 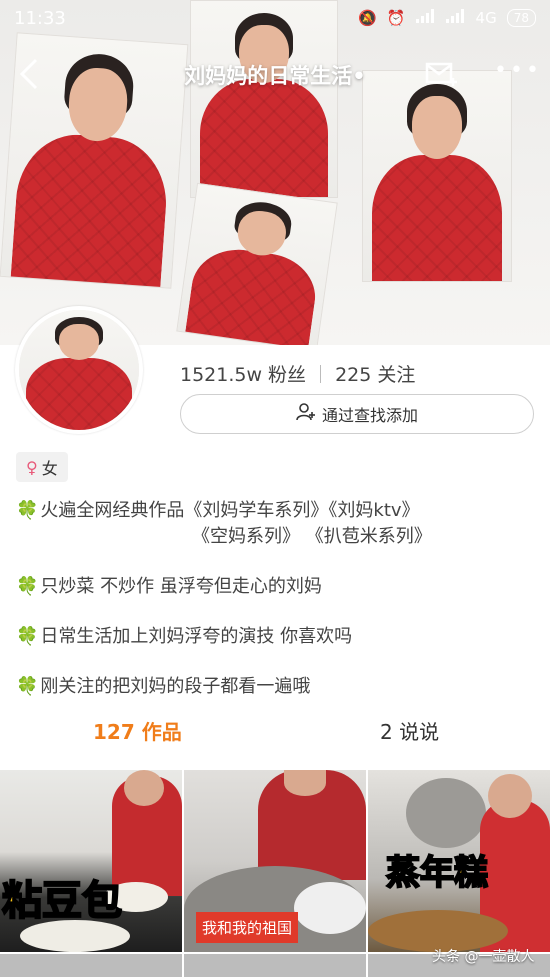 What do you see at coordinates (409, 730) in the screenshot?
I see `tab-posts: 2 说说` at bounding box center [409, 730].